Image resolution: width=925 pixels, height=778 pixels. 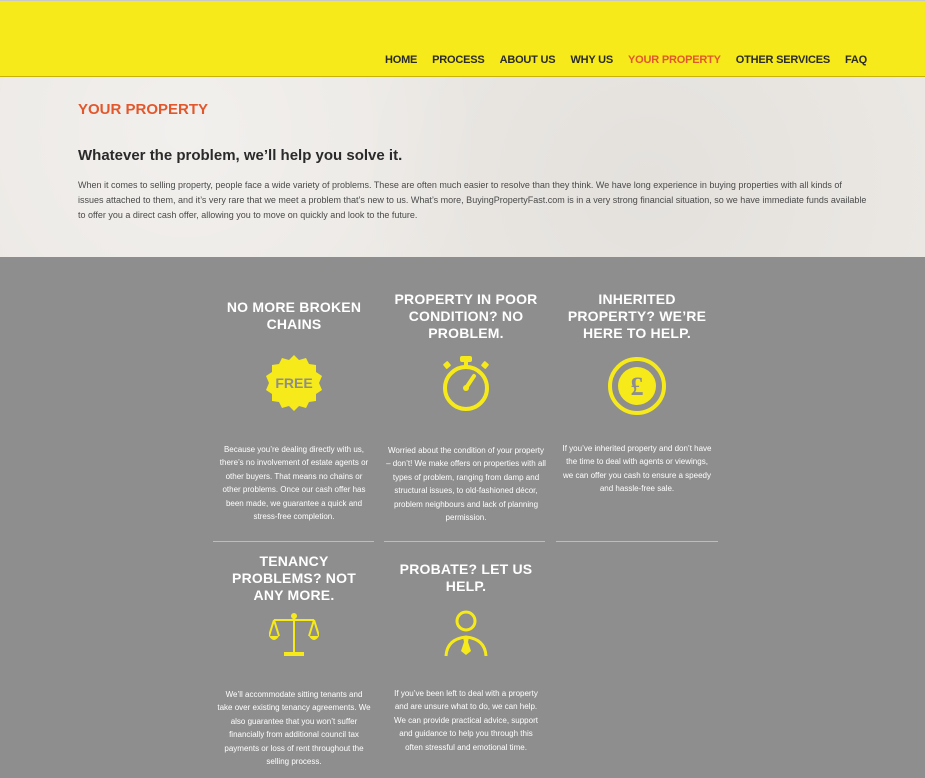 What do you see at coordinates (294, 315) in the screenshot?
I see `feature-title: NO MORE BROKEN CHAINS` at bounding box center [294, 315].